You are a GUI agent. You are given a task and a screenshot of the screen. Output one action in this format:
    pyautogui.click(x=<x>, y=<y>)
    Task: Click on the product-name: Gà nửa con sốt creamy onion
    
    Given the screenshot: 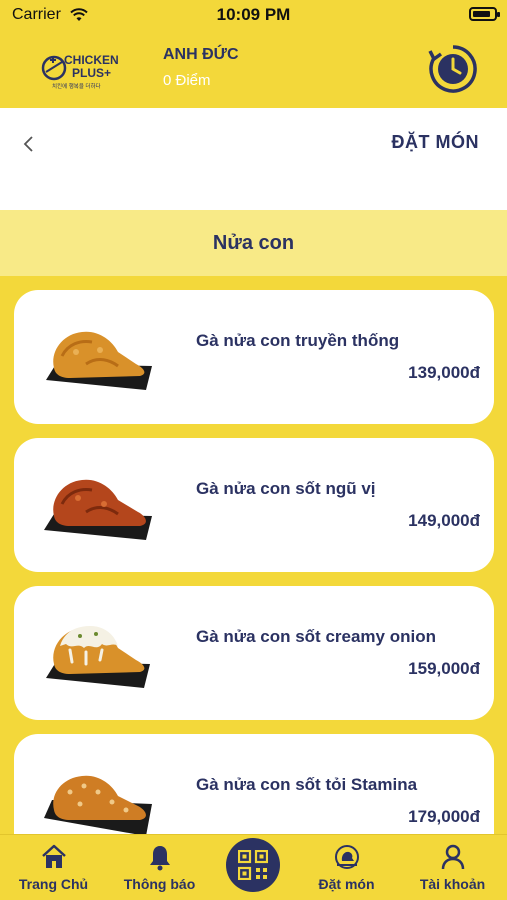 What is the action you would take?
    pyautogui.click(x=316, y=636)
    